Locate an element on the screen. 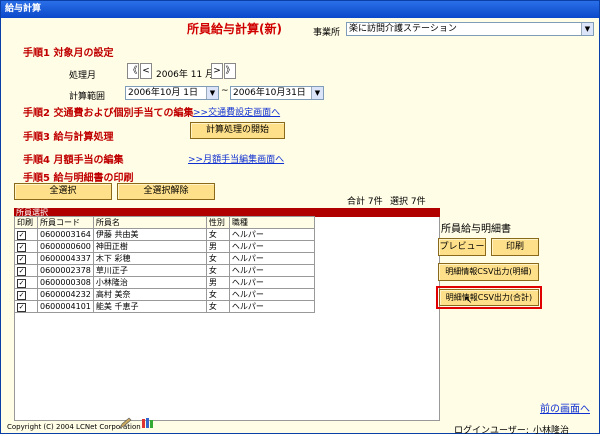 The image size is (600, 436). table-row: ✓ 0600004101 能美 千恵子 女 ヘルパー is located at coordinates (164, 306).